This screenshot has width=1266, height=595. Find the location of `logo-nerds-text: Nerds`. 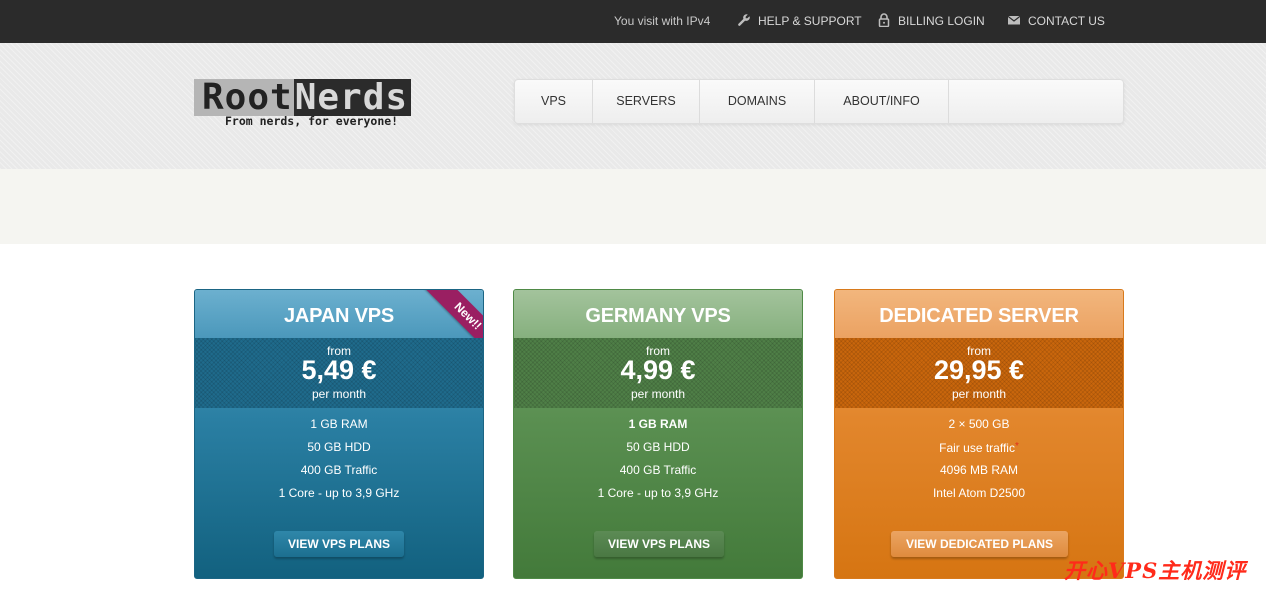

logo-nerds-text: Nerds is located at coordinates (352, 97).